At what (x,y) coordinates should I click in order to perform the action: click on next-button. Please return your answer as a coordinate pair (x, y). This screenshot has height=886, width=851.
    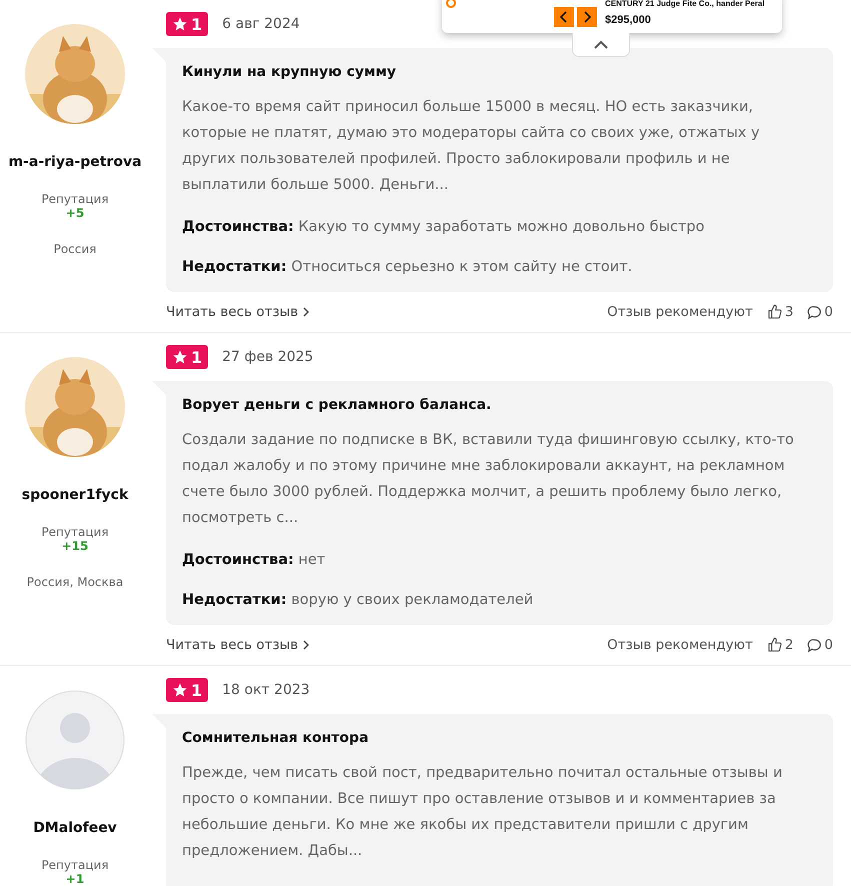
    Looking at the image, I should click on (587, 17).